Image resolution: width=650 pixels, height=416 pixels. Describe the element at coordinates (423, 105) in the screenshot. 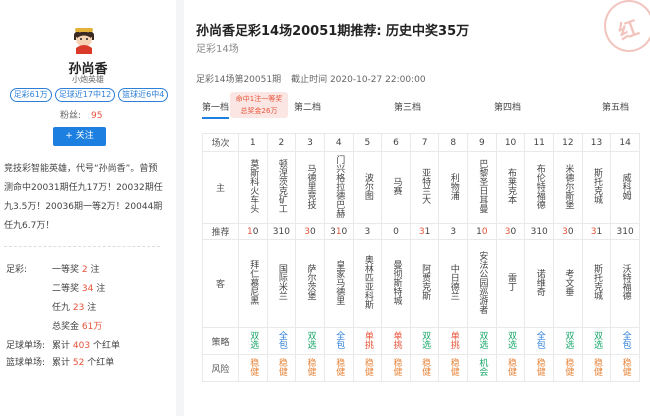

I see `tier-tabs: 第一档 命中1注一等奖 总奖金26万 第二档 第三档 第四档 第五档` at that location.